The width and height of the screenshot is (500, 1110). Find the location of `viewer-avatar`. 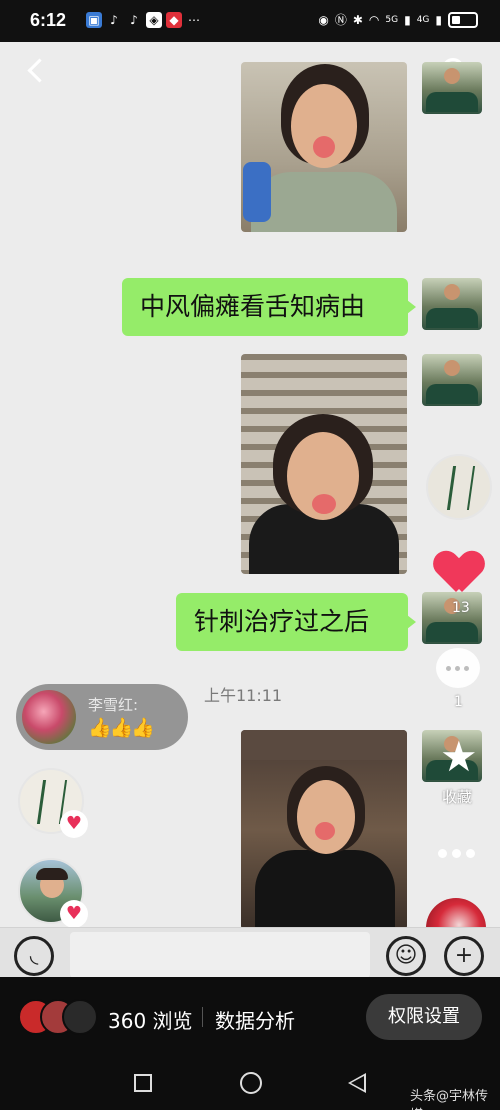

viewer-avatar is located at coordinates (80, 1017).